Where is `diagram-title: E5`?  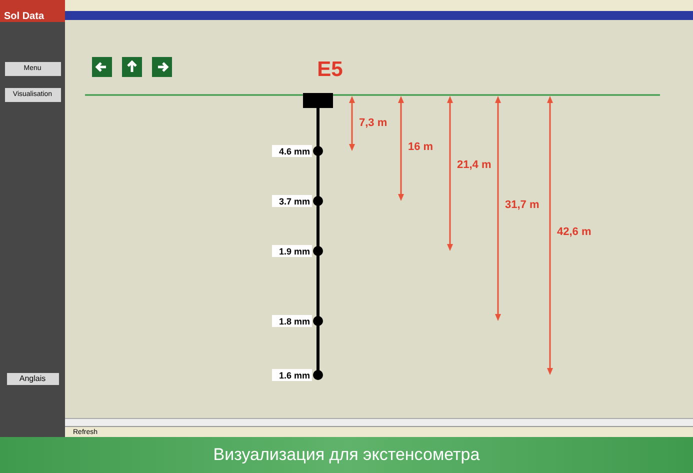
diagram-title: E5 is located at coordinates (330, 69).